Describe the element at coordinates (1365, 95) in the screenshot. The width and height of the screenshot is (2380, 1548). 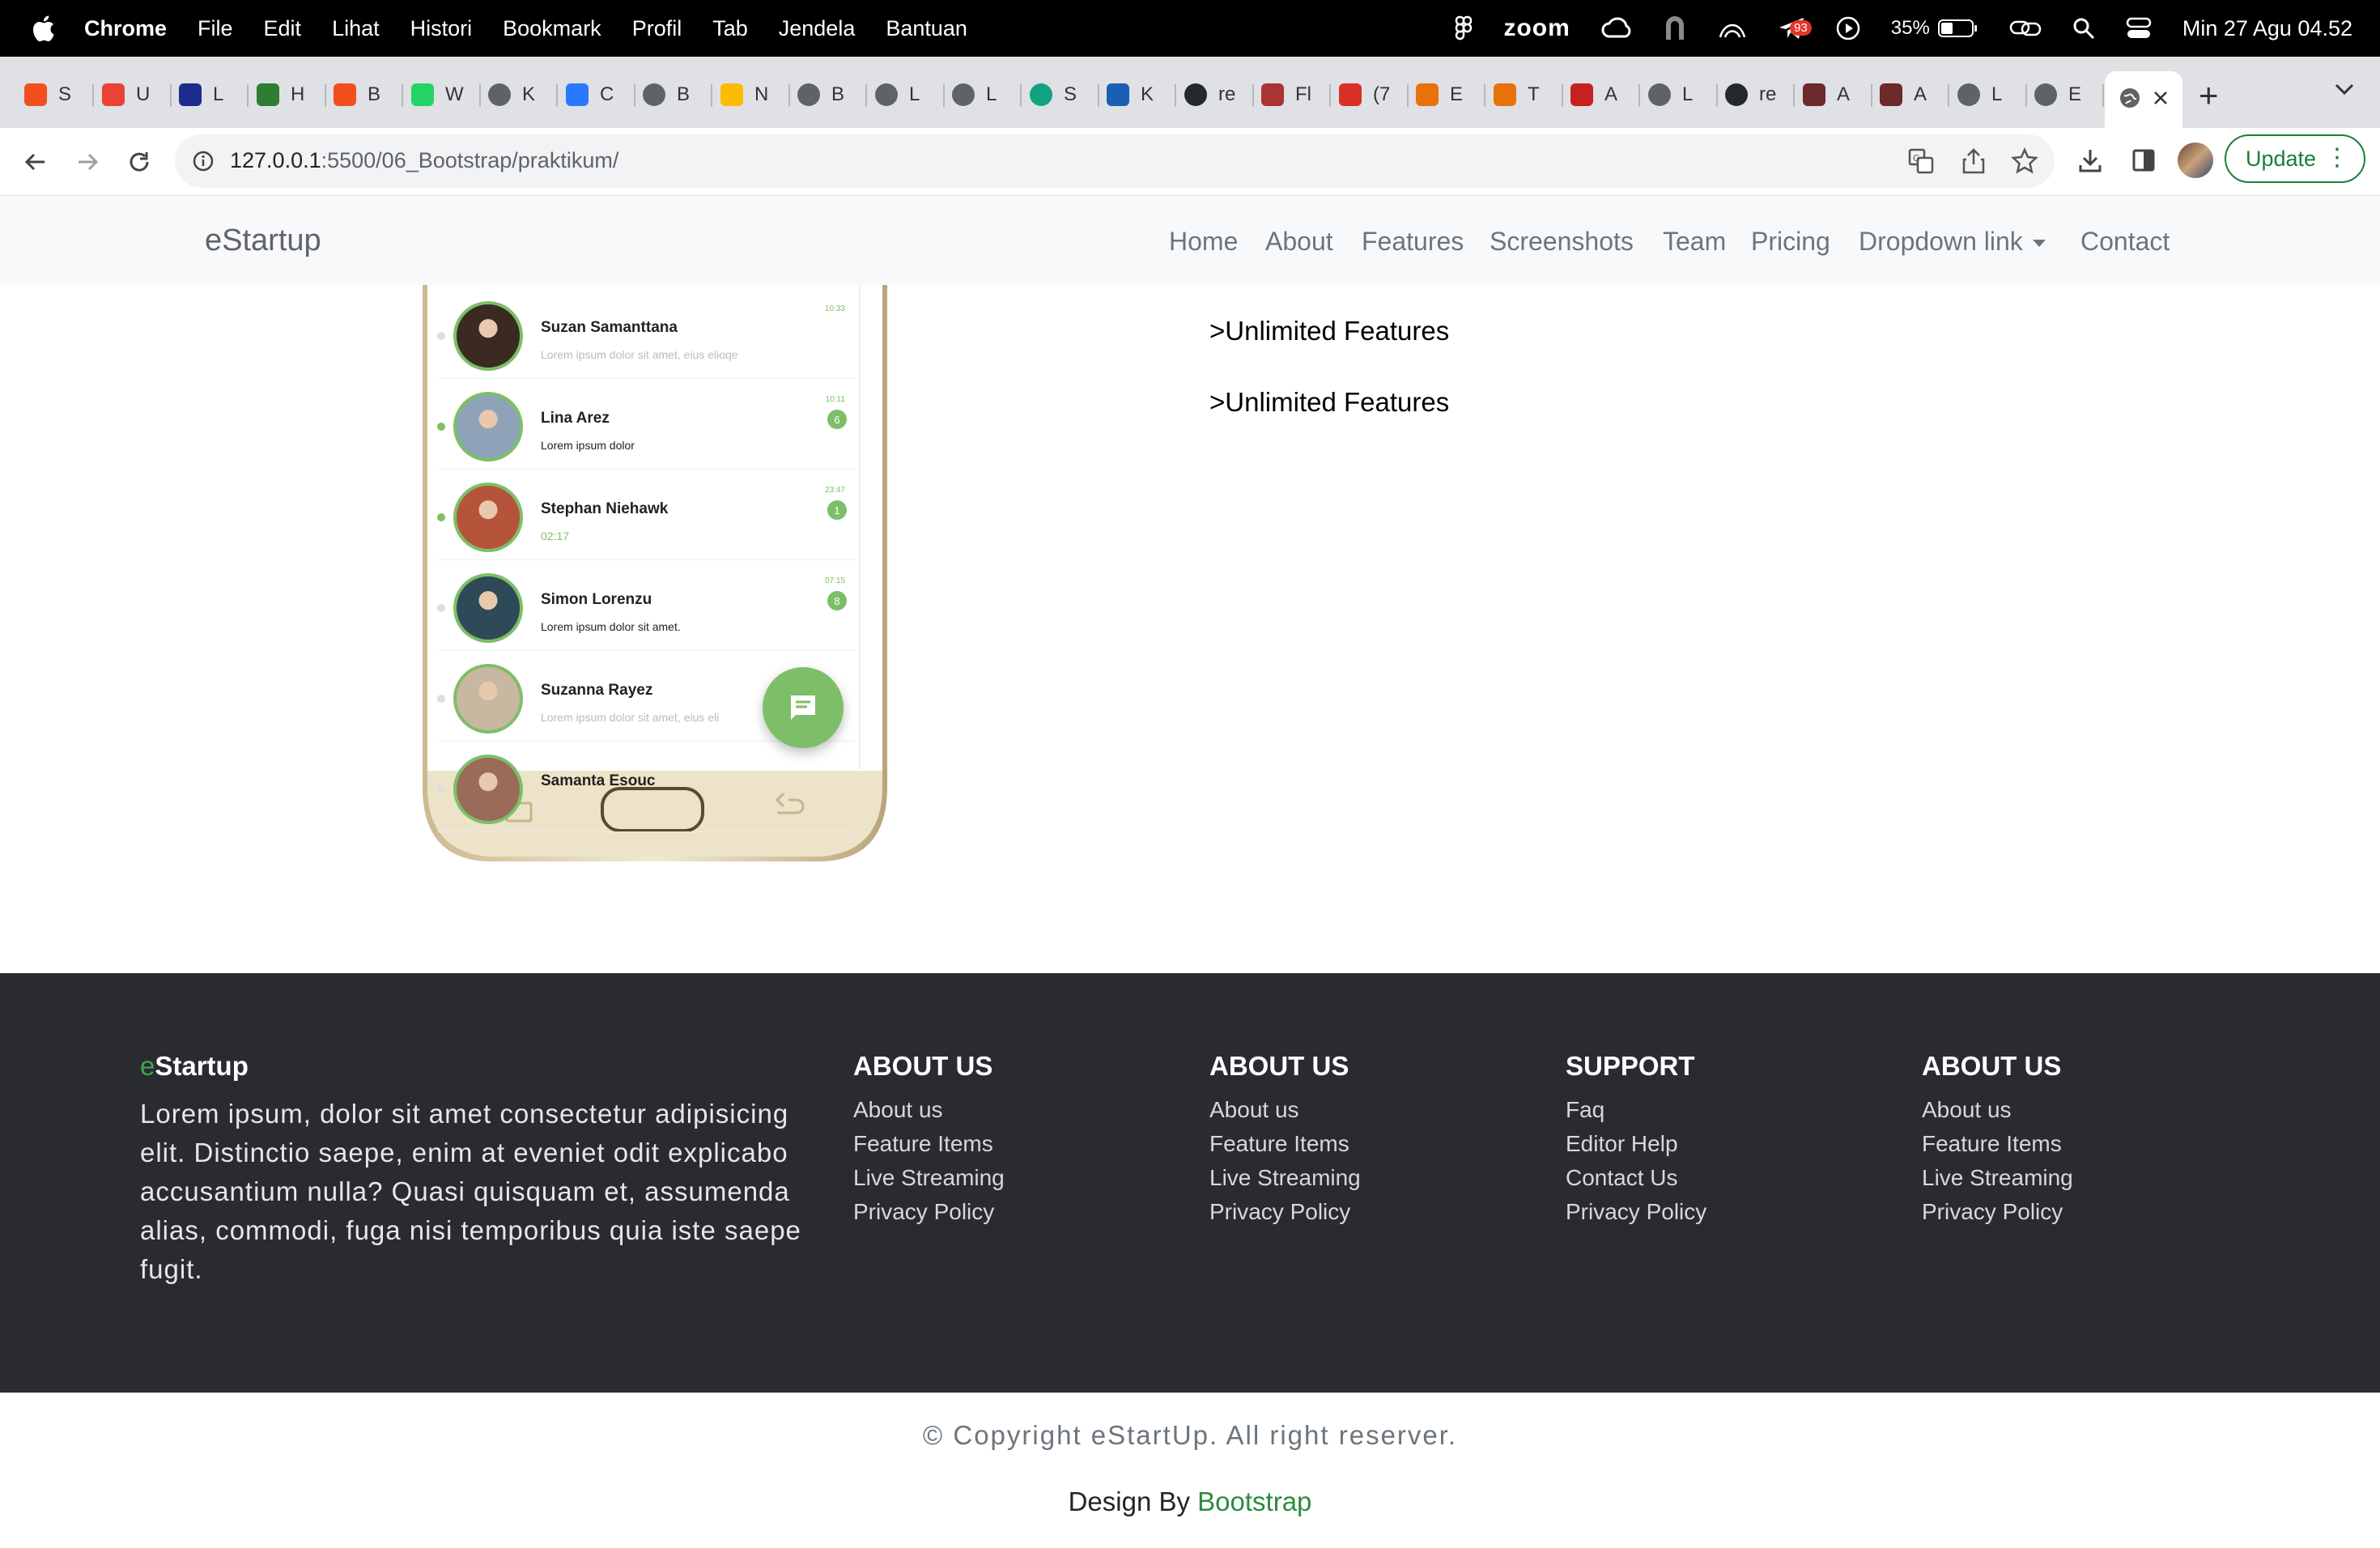
I see `browser-tab: (7` at that location.